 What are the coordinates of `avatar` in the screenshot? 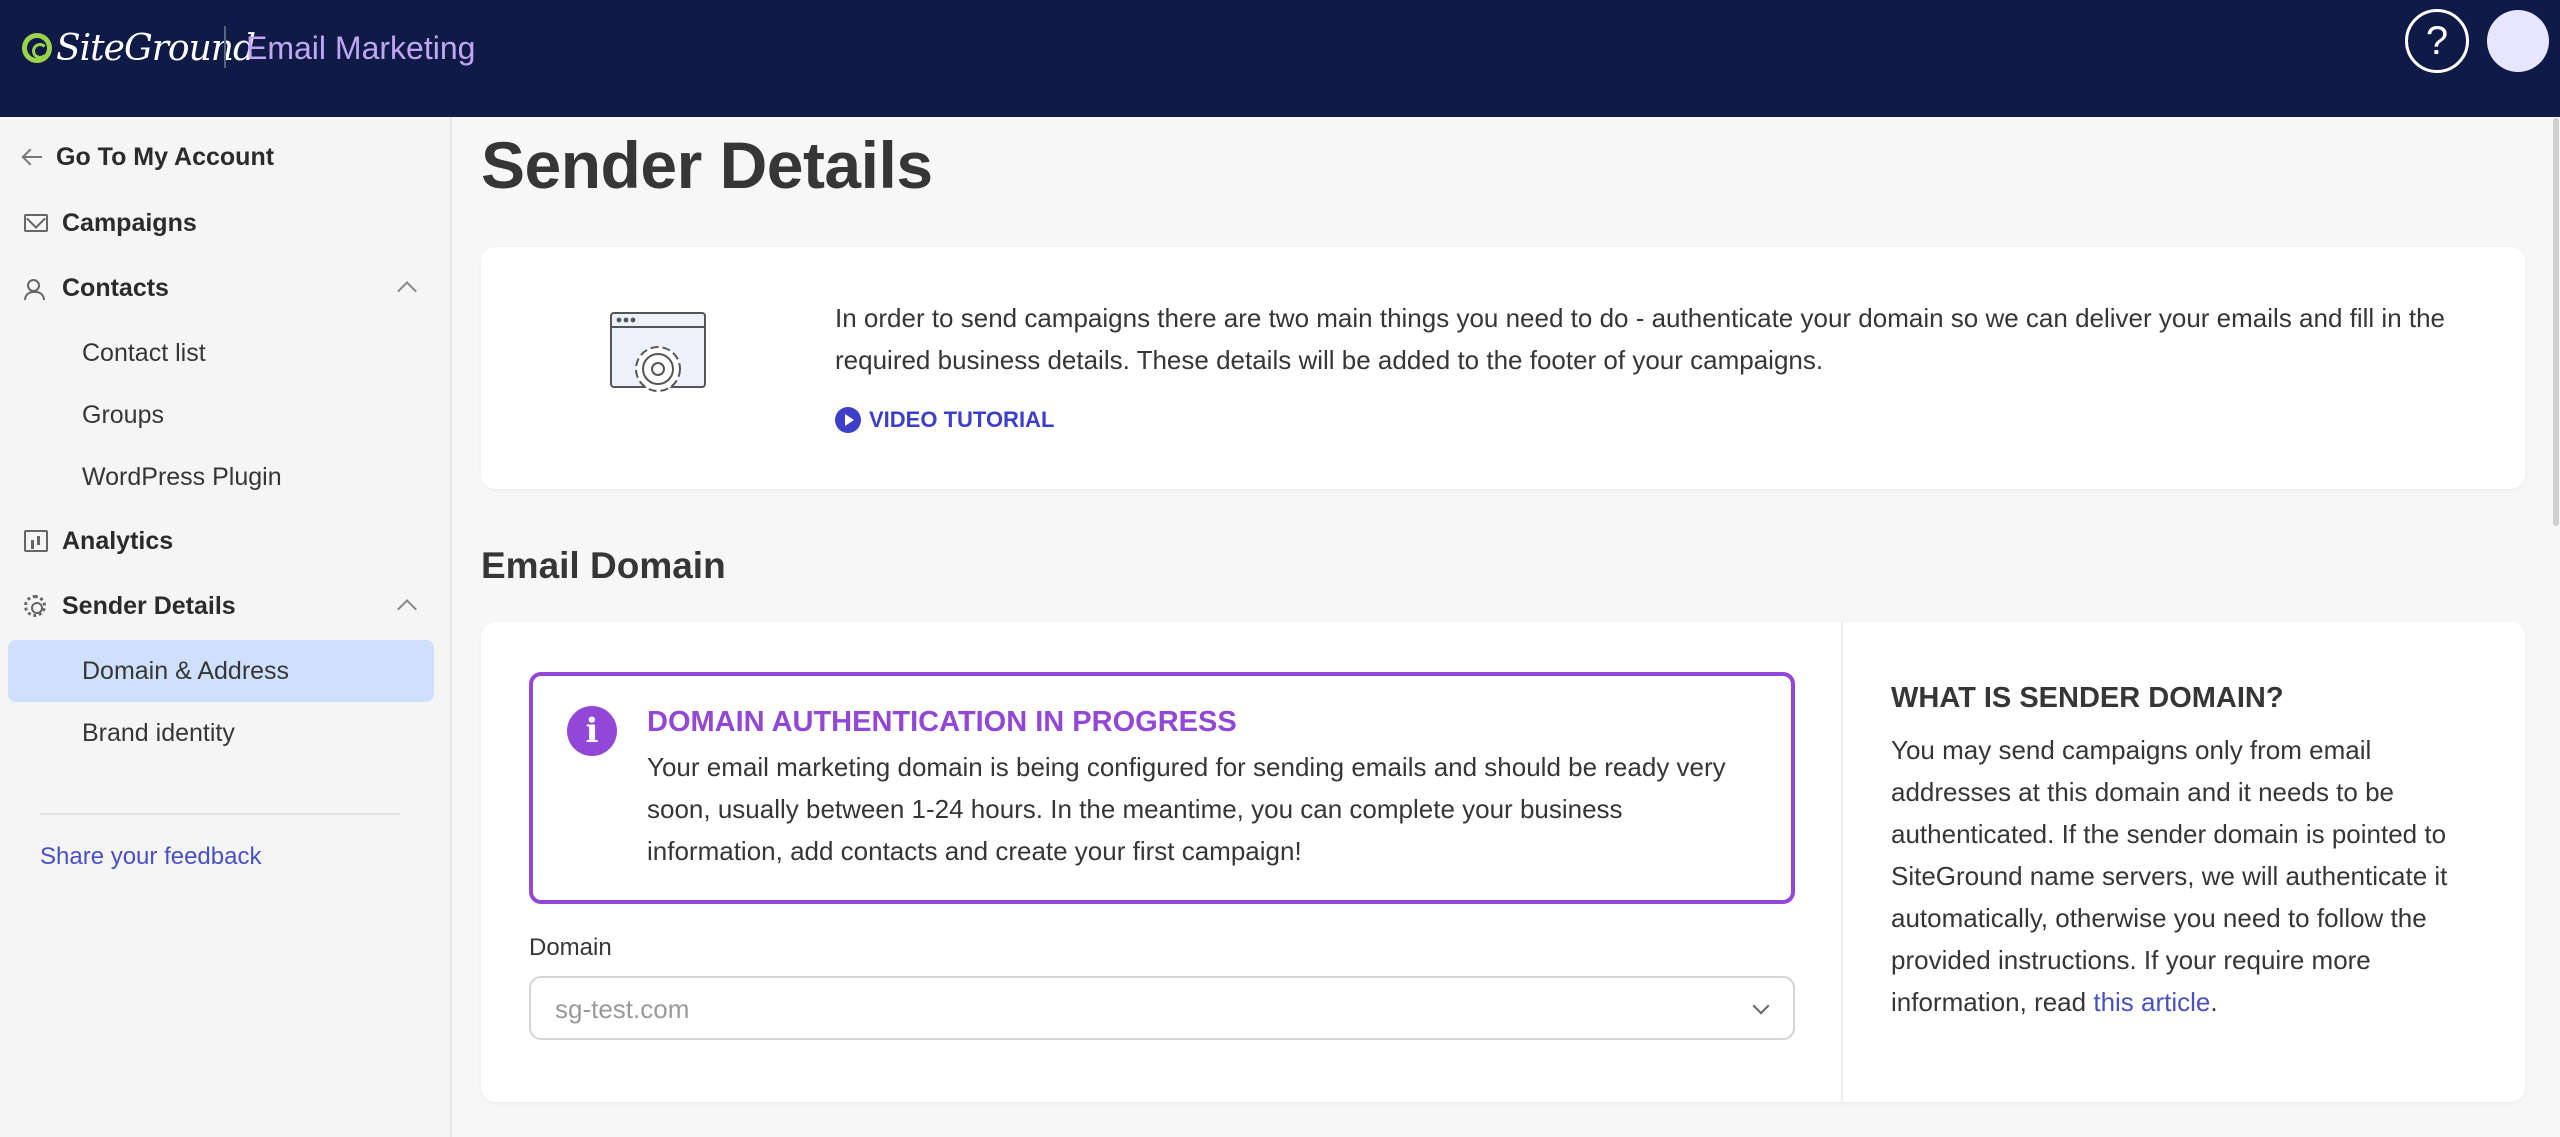 It's located at (2518, 41).